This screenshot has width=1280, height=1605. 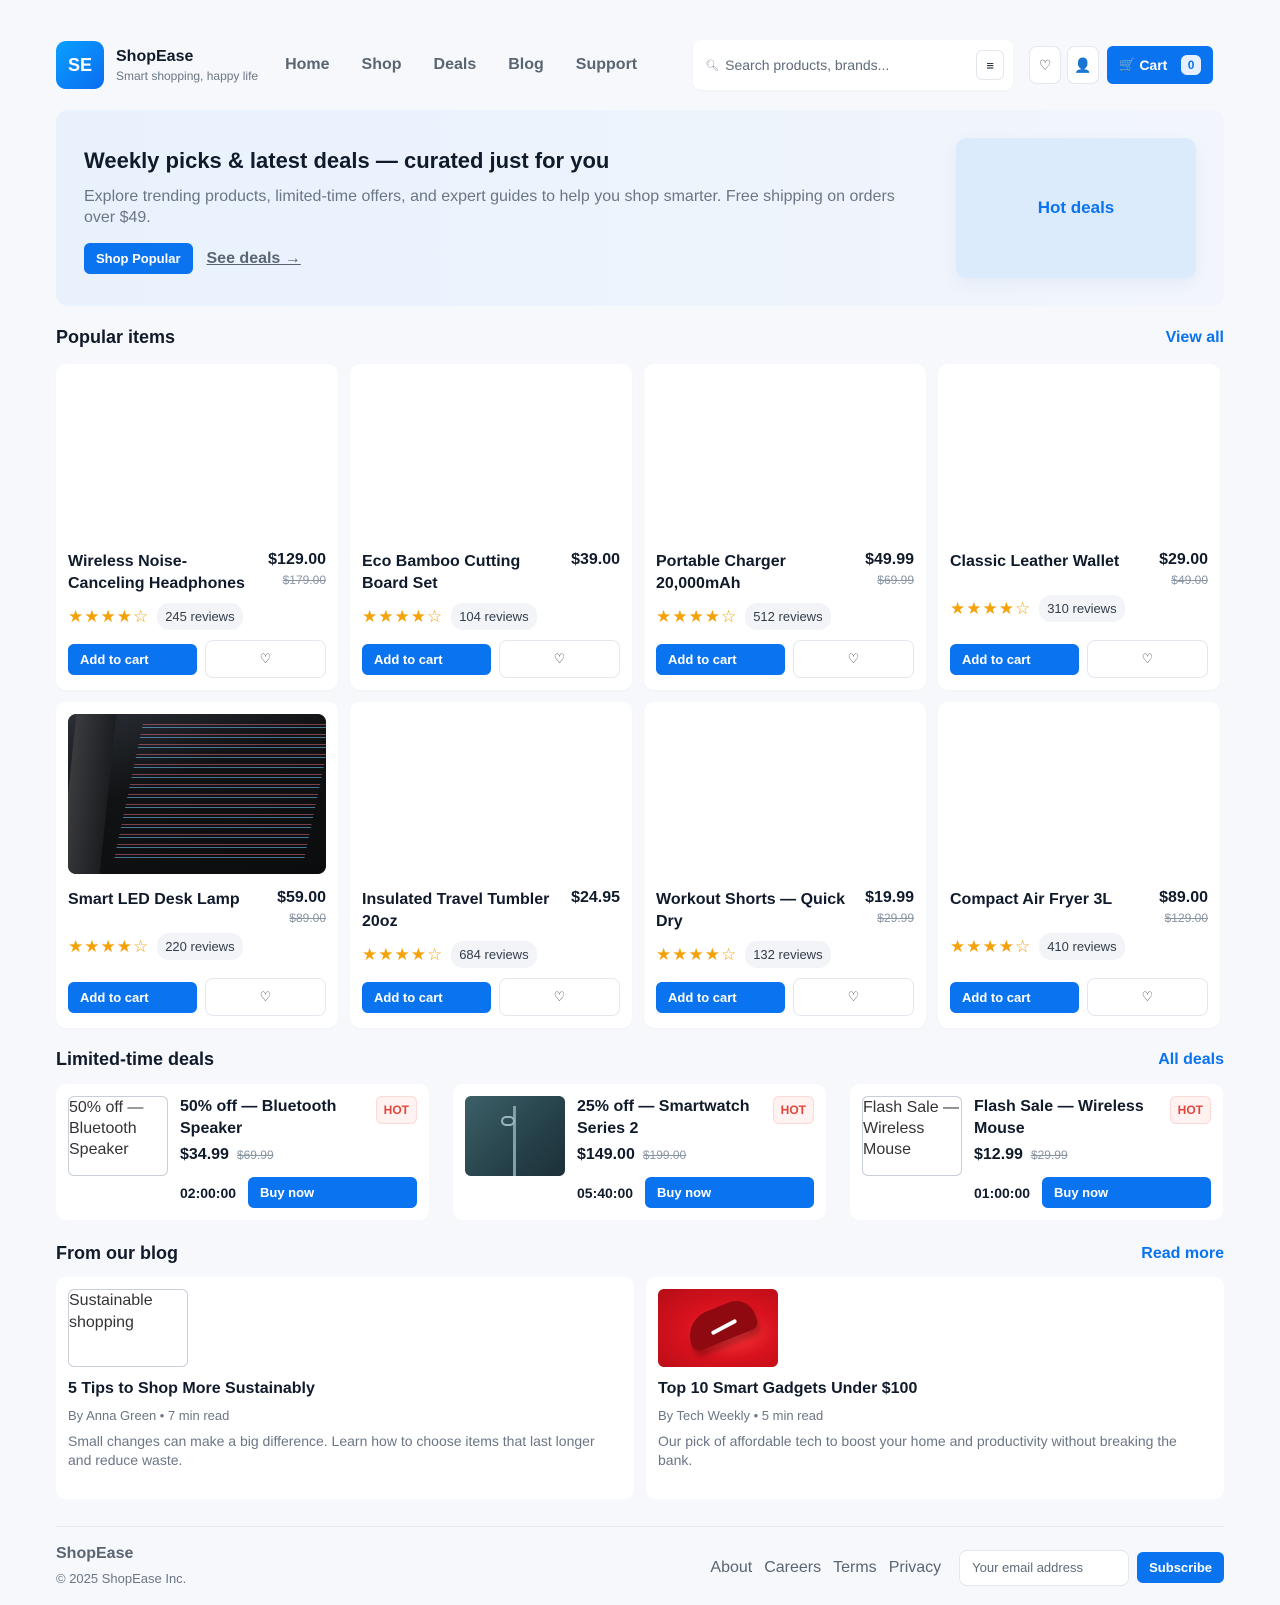 What do you see at coordinates (526, 65) in the screenshot?
I see `nav-blog: Blog` at bounding box center [526, 65].